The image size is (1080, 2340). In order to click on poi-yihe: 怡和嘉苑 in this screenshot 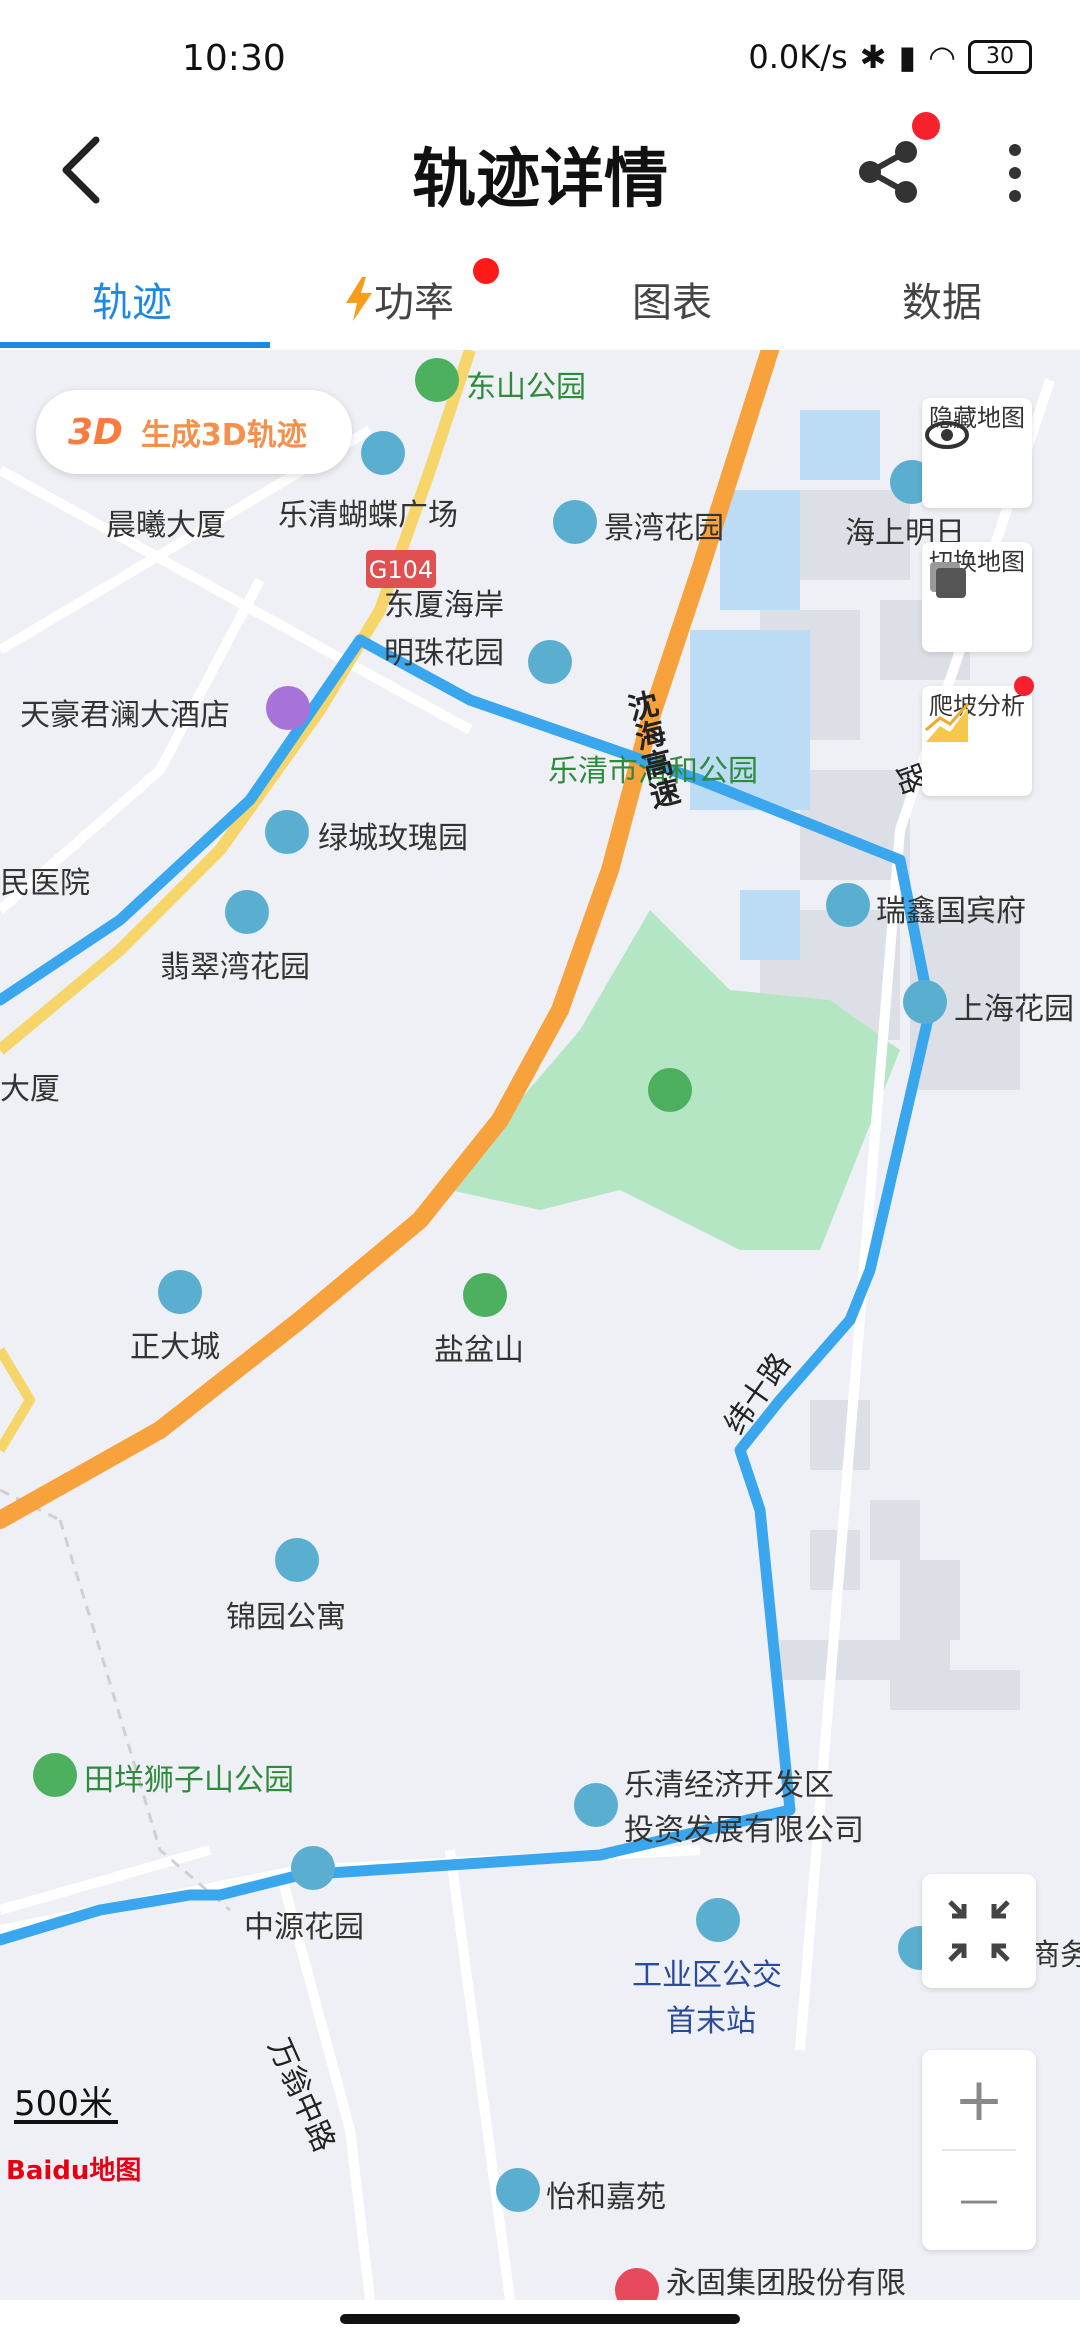, I will do `click(606, 2194)`.